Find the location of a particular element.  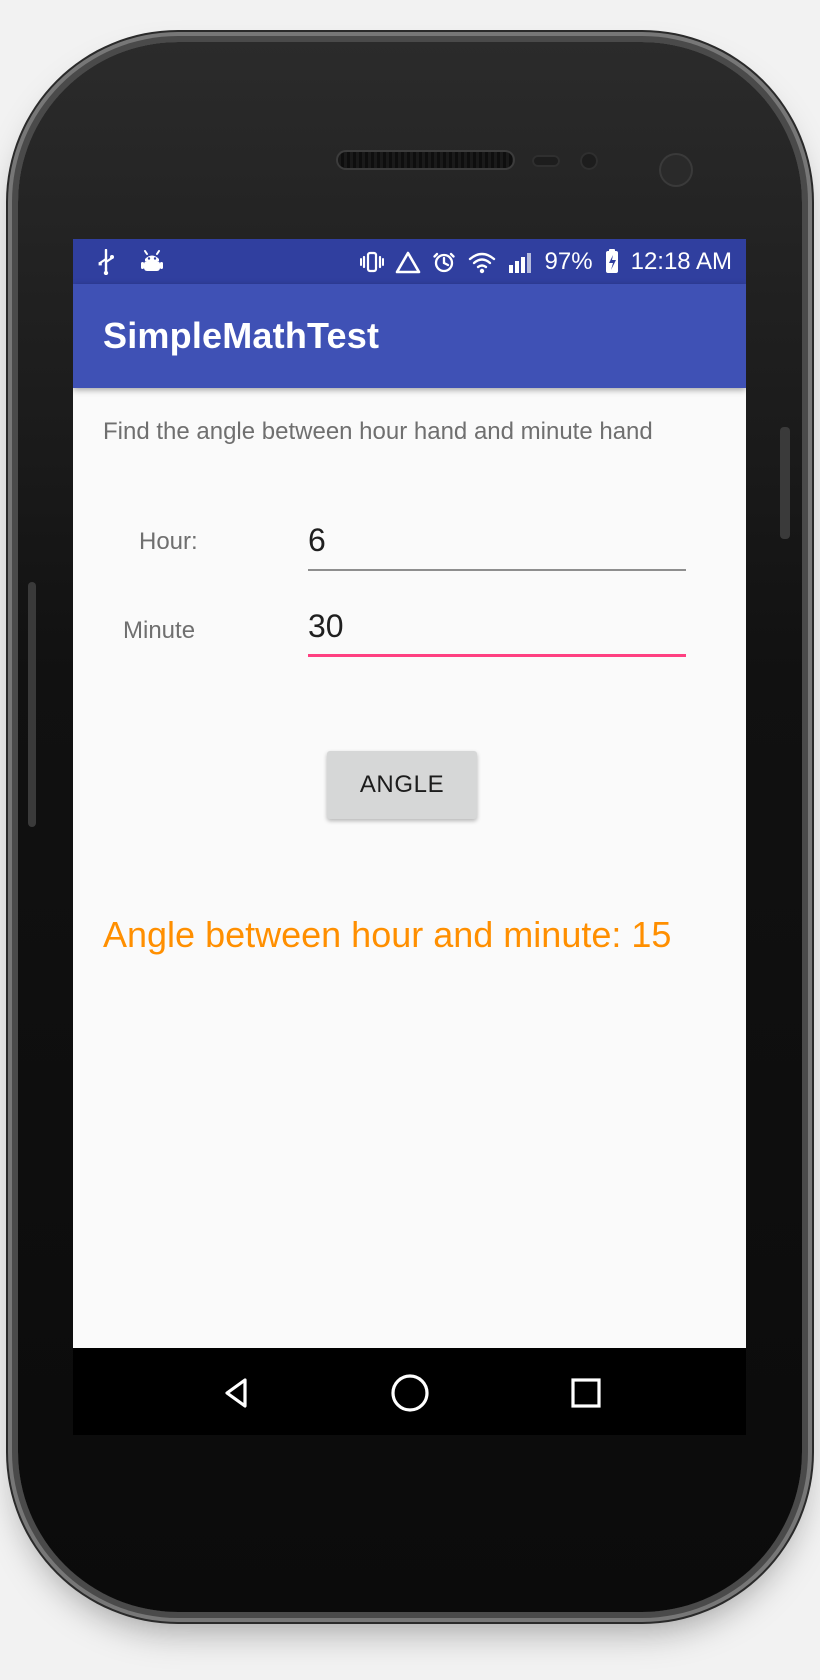

side-button-right is located at coordinates (785, 483).